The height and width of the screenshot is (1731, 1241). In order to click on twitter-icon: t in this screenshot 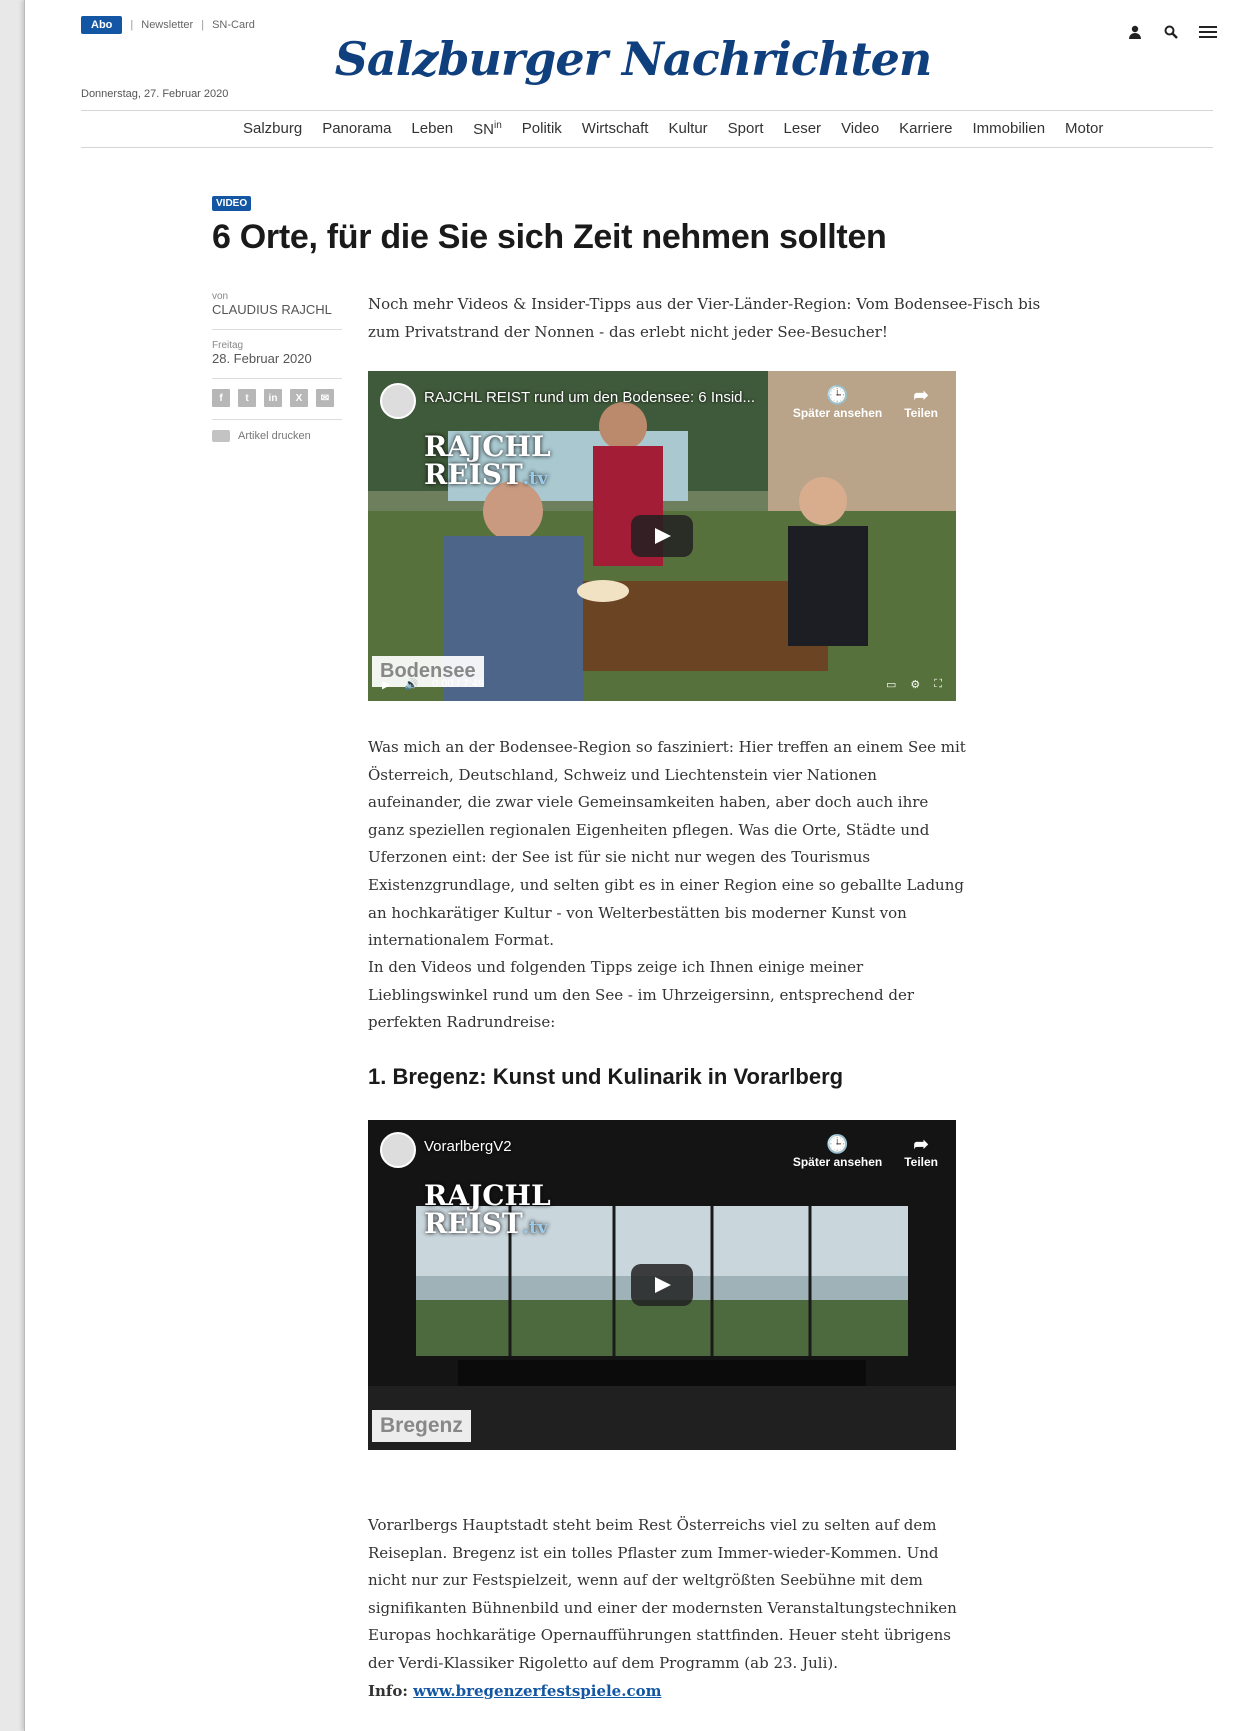, I will do `click(247, 398)`.